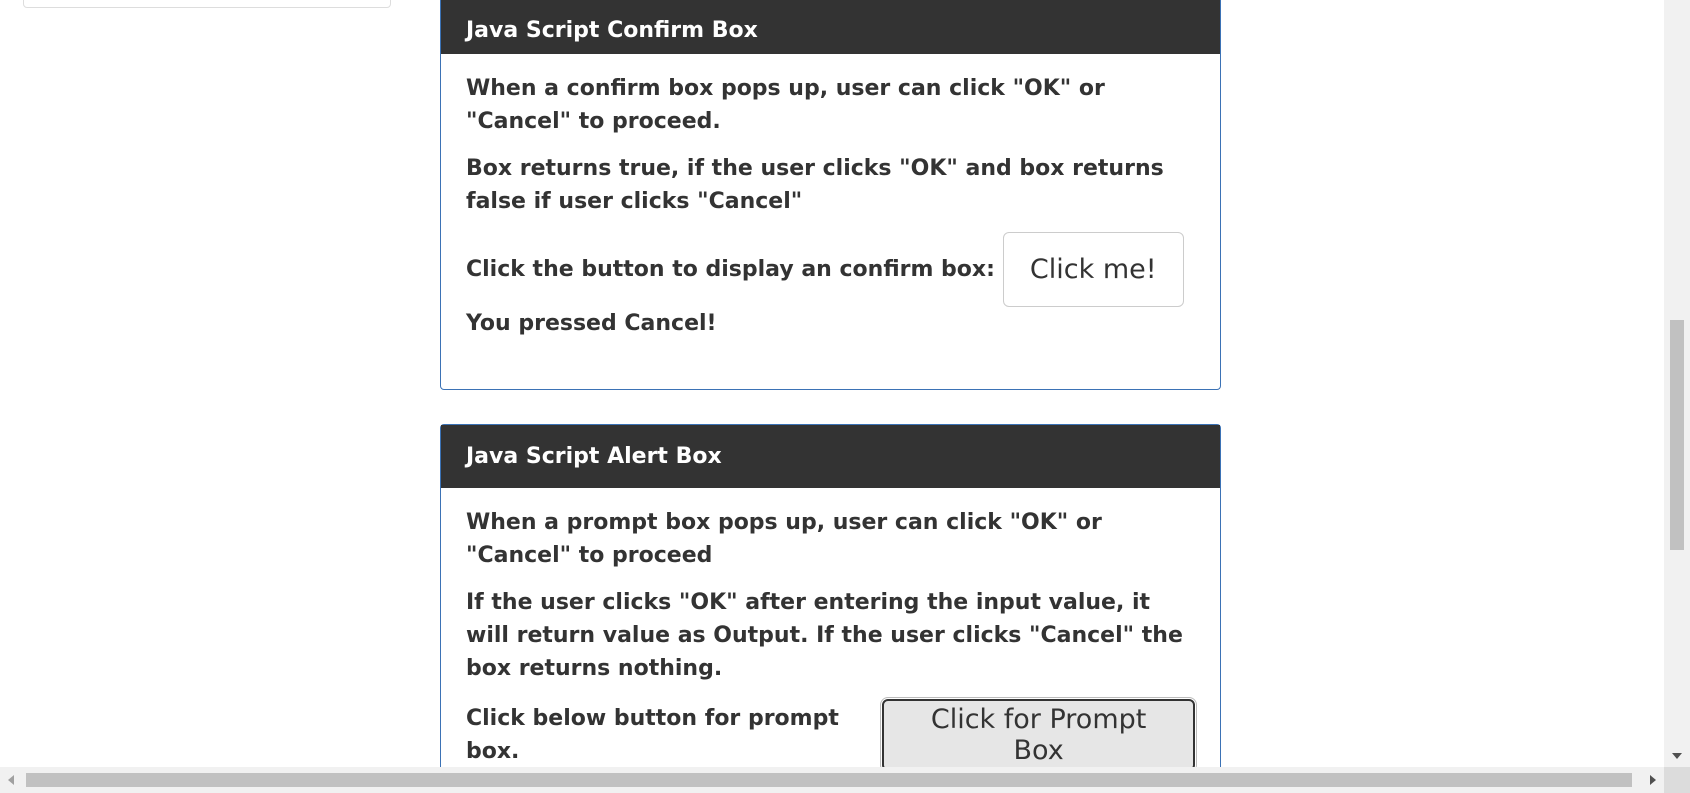  What do you see at coordinates (1677, 756) in the screenshot?
I see `scroll-down-arrow-icon` at bounding box center [1677, 756].